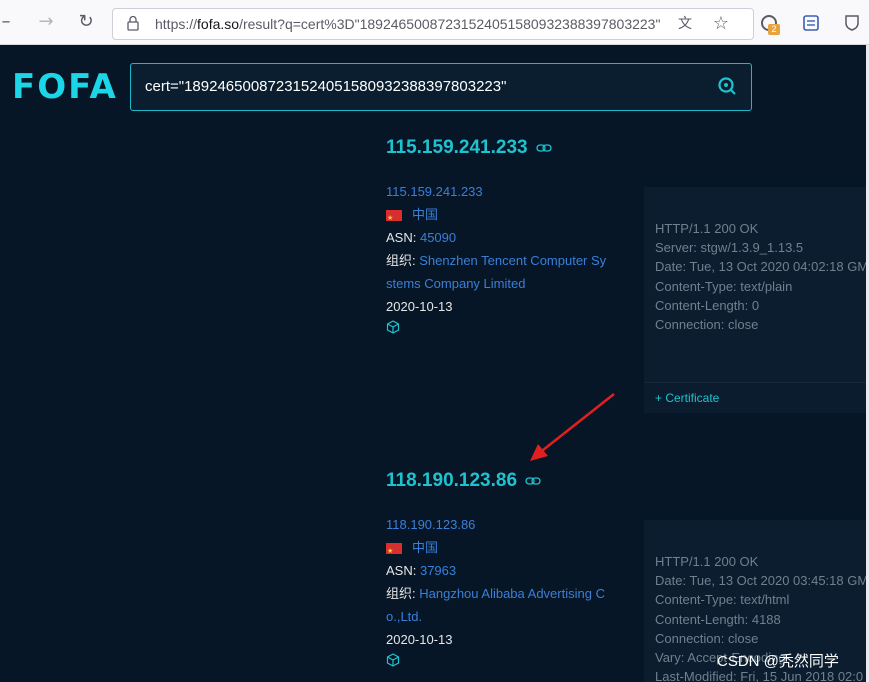 This screenshot has width=869, height=682. What do you see at coordinates (506, 524) in the screenshot?
I see `result-ip-link: 118.190.123.86` at bounding box center [506, 524].